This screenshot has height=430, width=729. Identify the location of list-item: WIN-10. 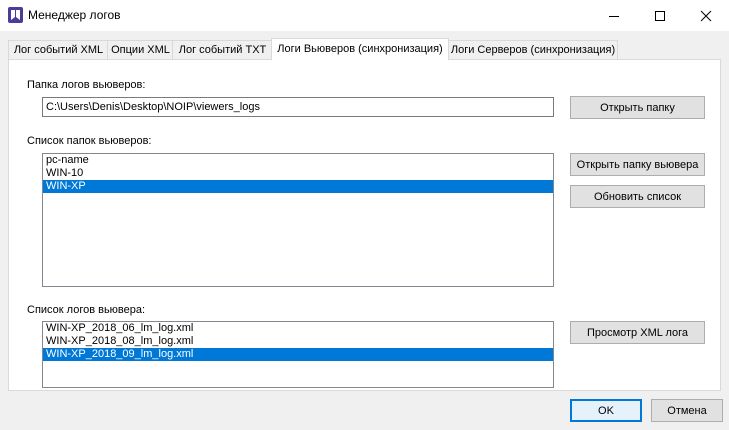
(298, 173).